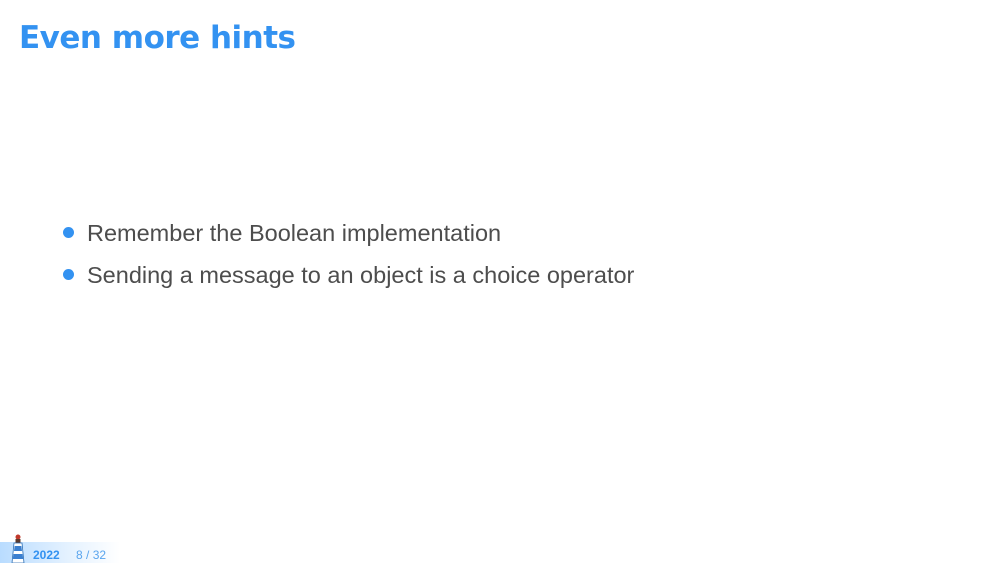  What do you see at coordinates (500, 548) in the screenshot?
I see `slide-footer: 2022 8 / 32` at bounding box center [500, 548].